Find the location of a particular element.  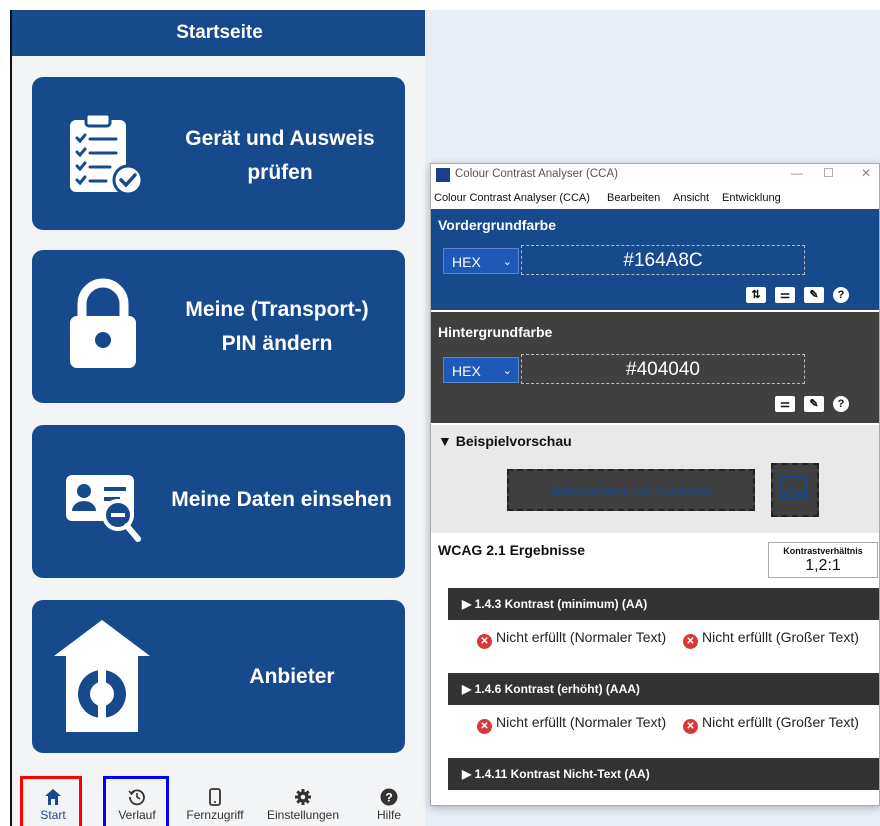

clipboard-check-icon is located at coordinates (107, 154).